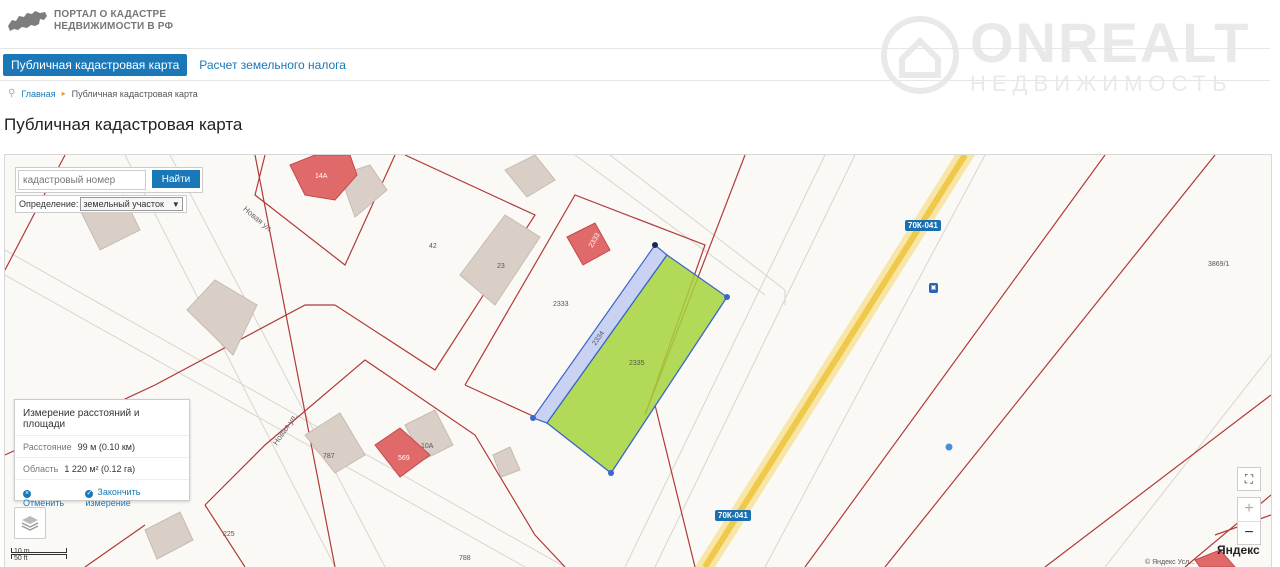 Image resolution: width=1280 pixels, height=567 pixels. Describe the element at coordinates (27, 21) in the screenshot. I see `russia-map-icon` at that location.